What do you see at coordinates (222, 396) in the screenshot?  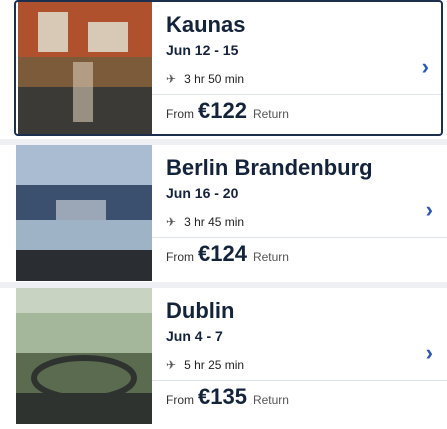 I see `price-amount: €135` at bounding box center [222, 396].